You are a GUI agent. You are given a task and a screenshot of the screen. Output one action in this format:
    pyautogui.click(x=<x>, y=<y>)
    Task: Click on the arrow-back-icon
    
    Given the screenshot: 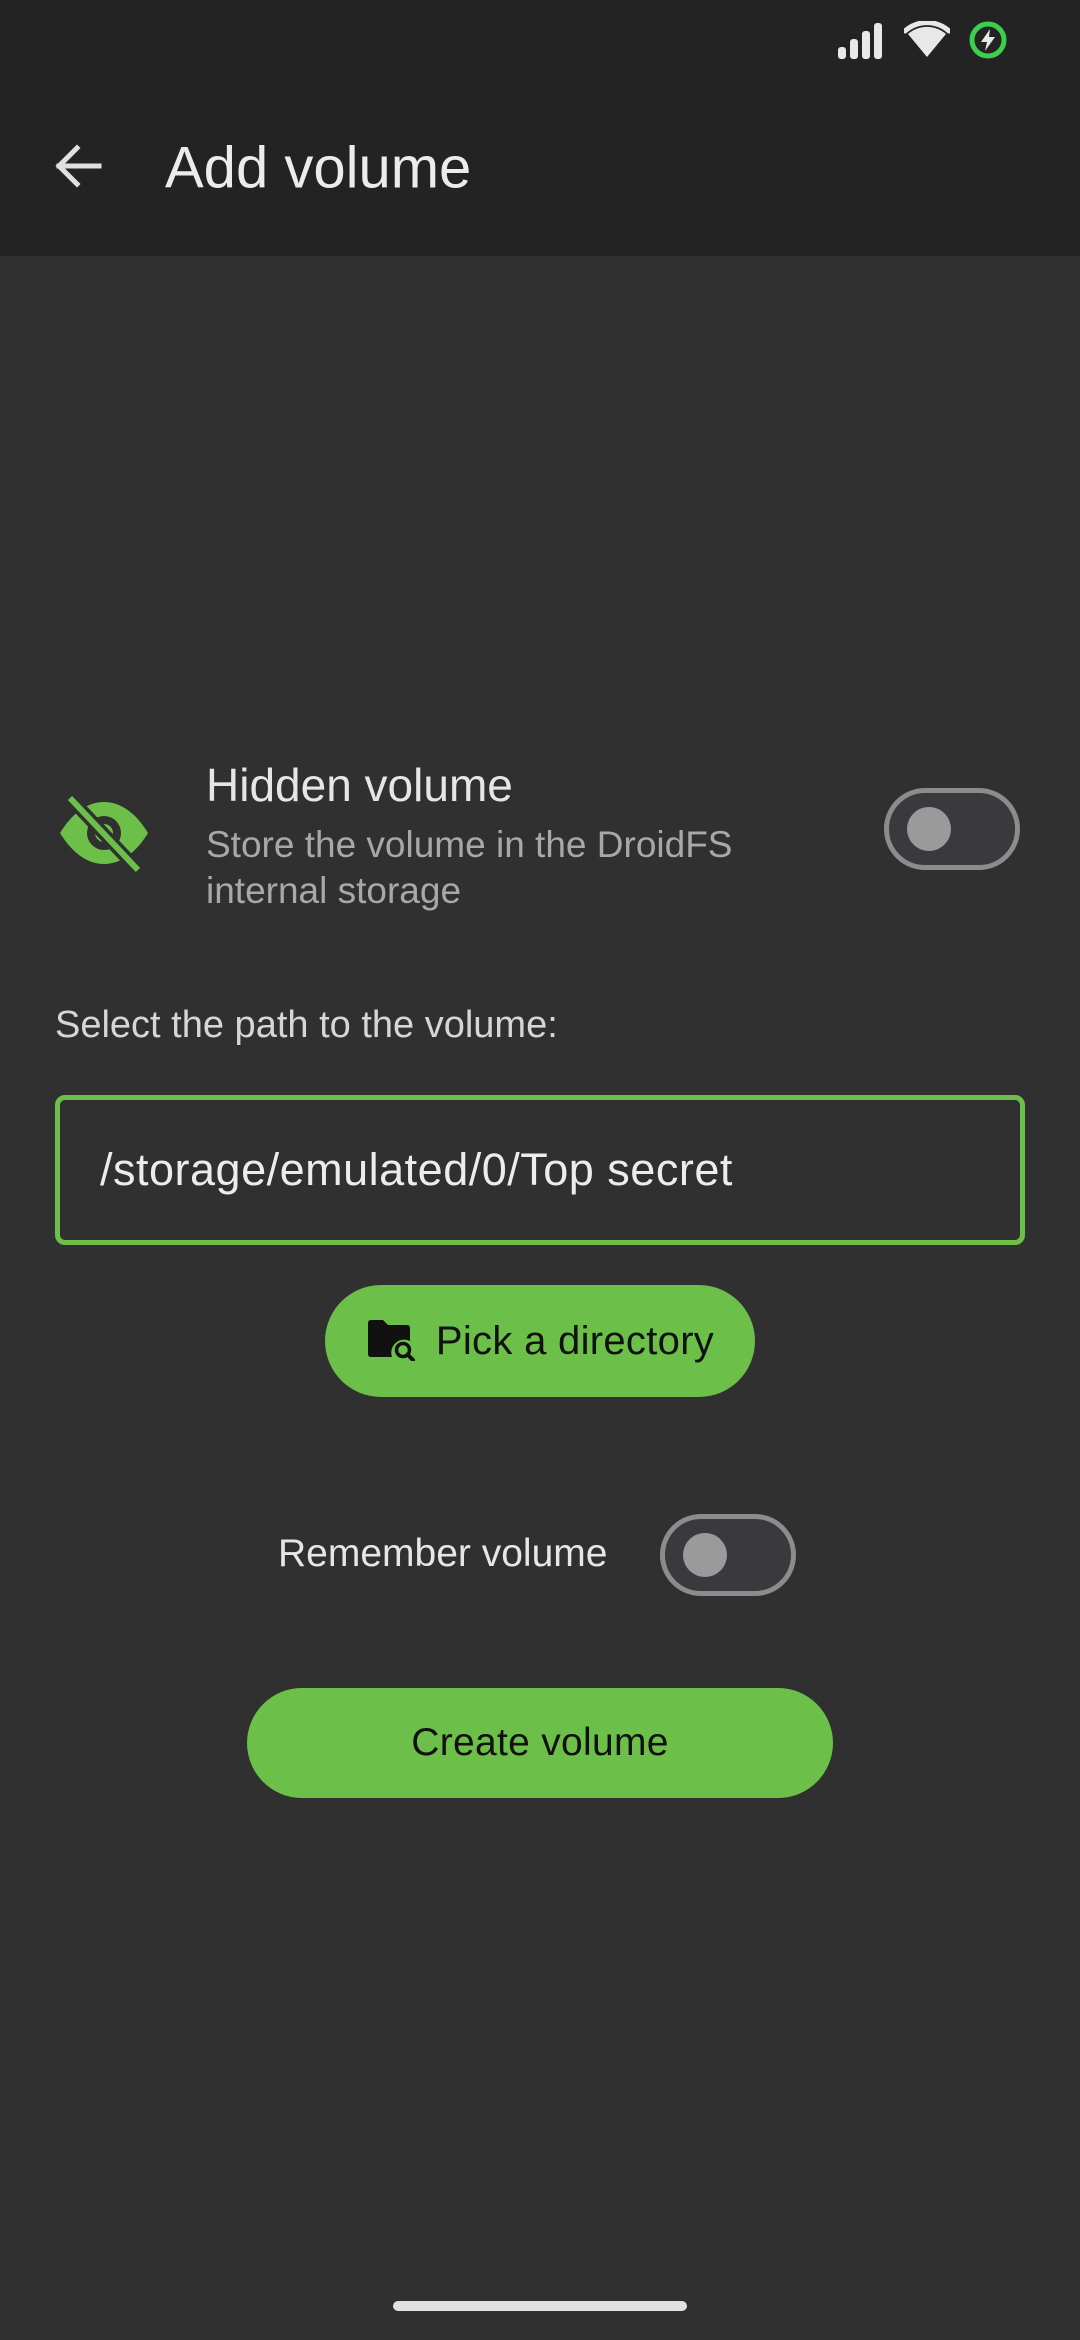 What is the action you would take?
    pyautogui.click(x=78, y=168)
    